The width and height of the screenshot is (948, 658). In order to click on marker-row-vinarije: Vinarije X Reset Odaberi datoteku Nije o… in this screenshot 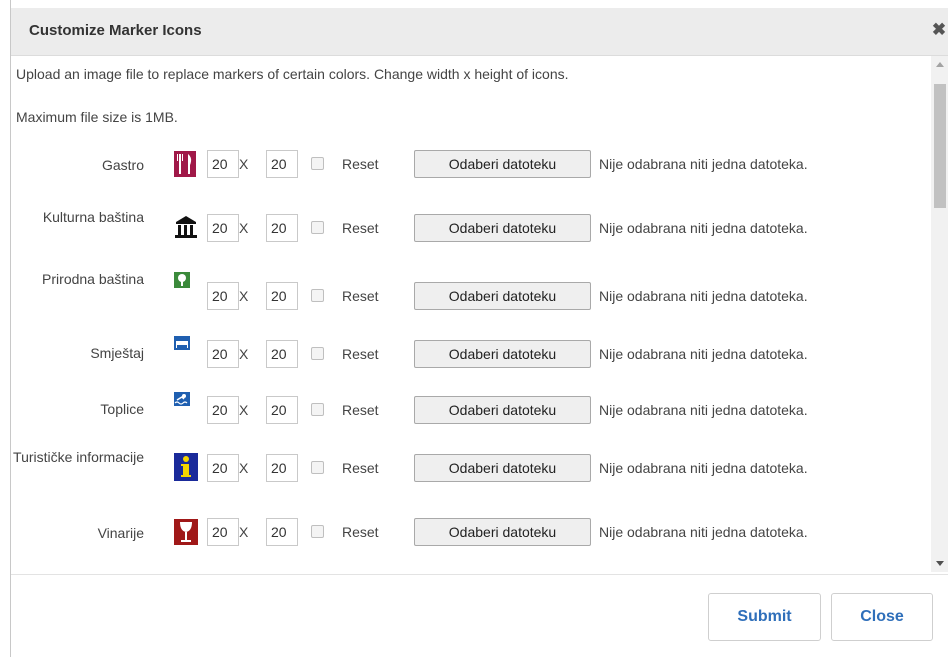, I will do `click(470, 532)`.